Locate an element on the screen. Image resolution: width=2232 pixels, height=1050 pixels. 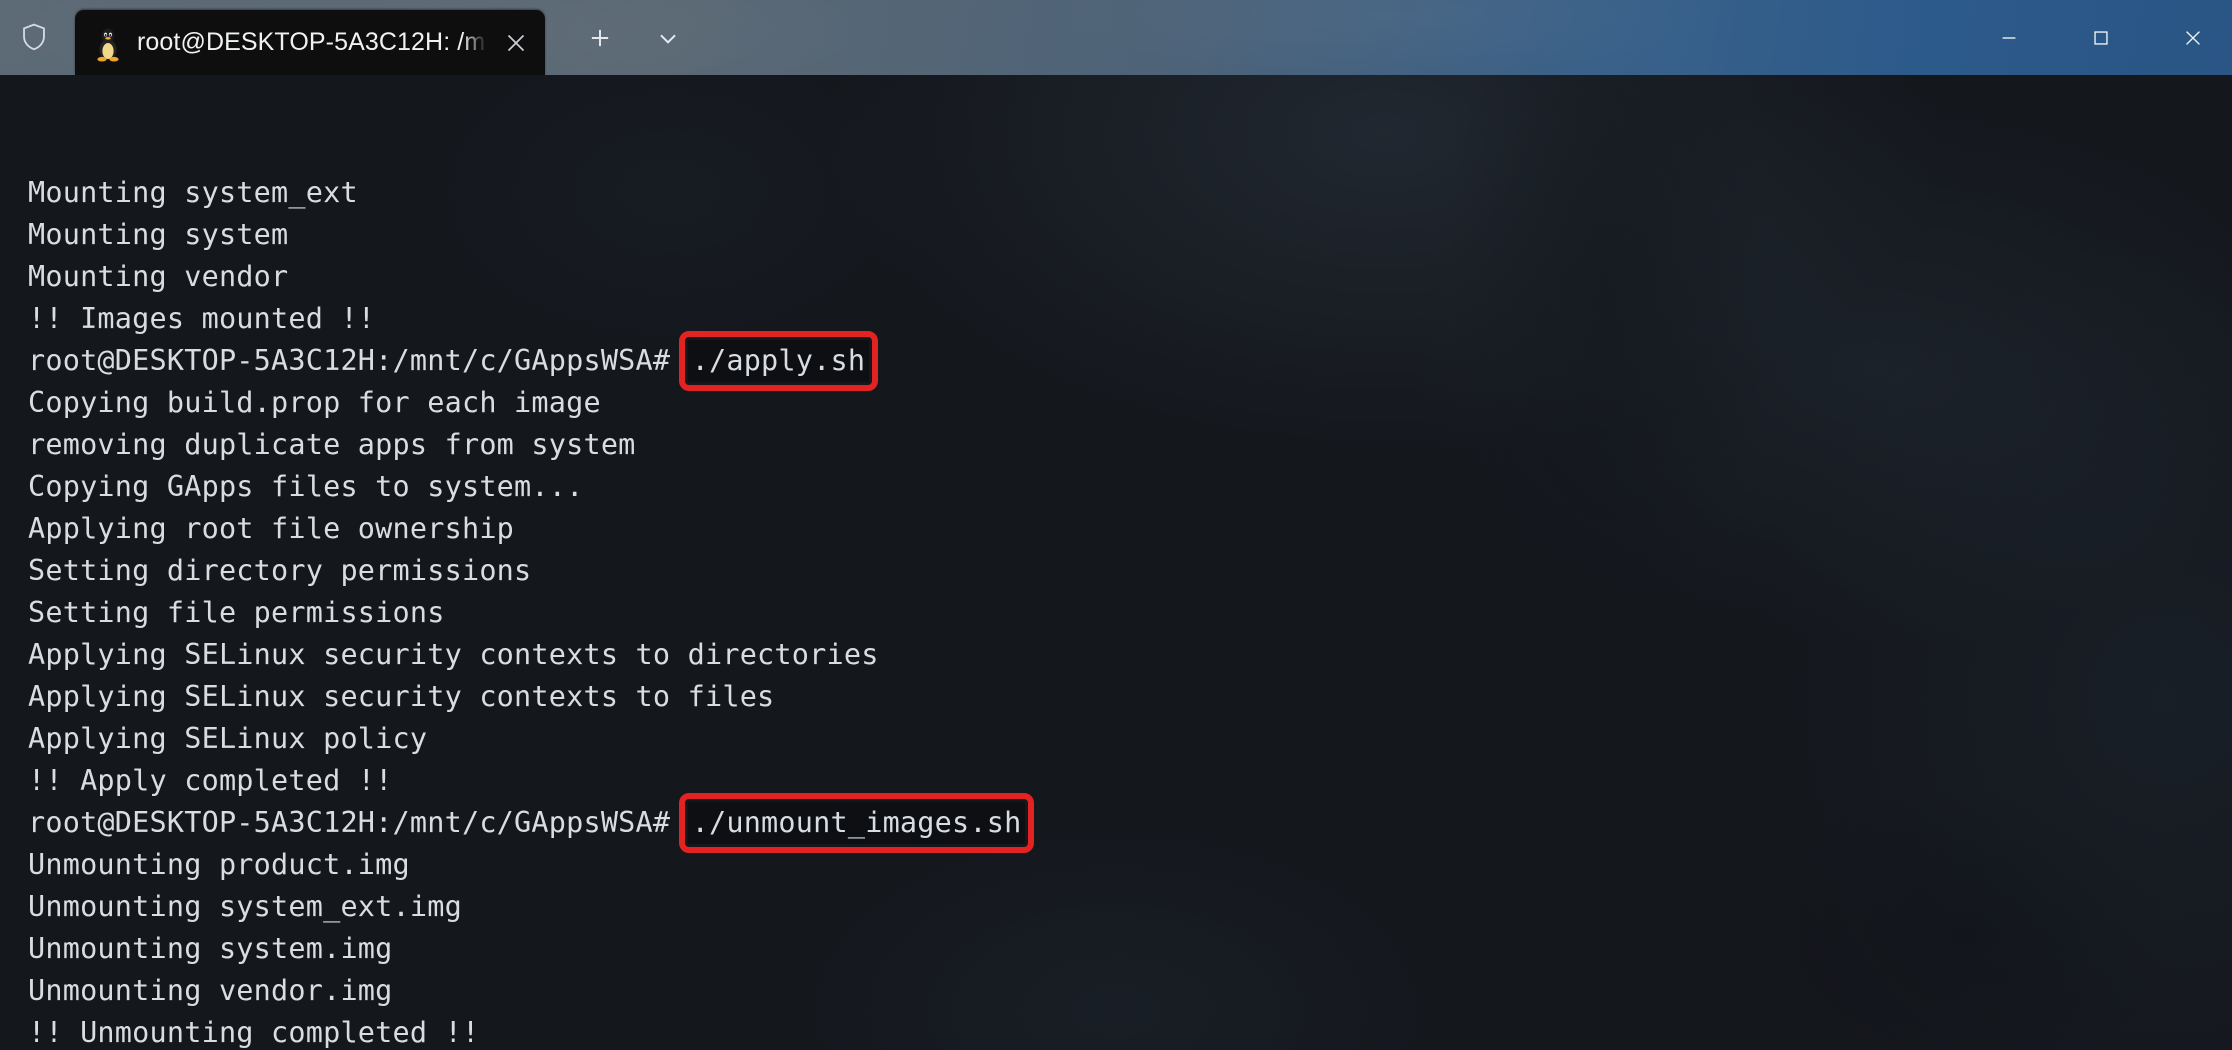
shield-icon-button is located at coordinates (34, 37).